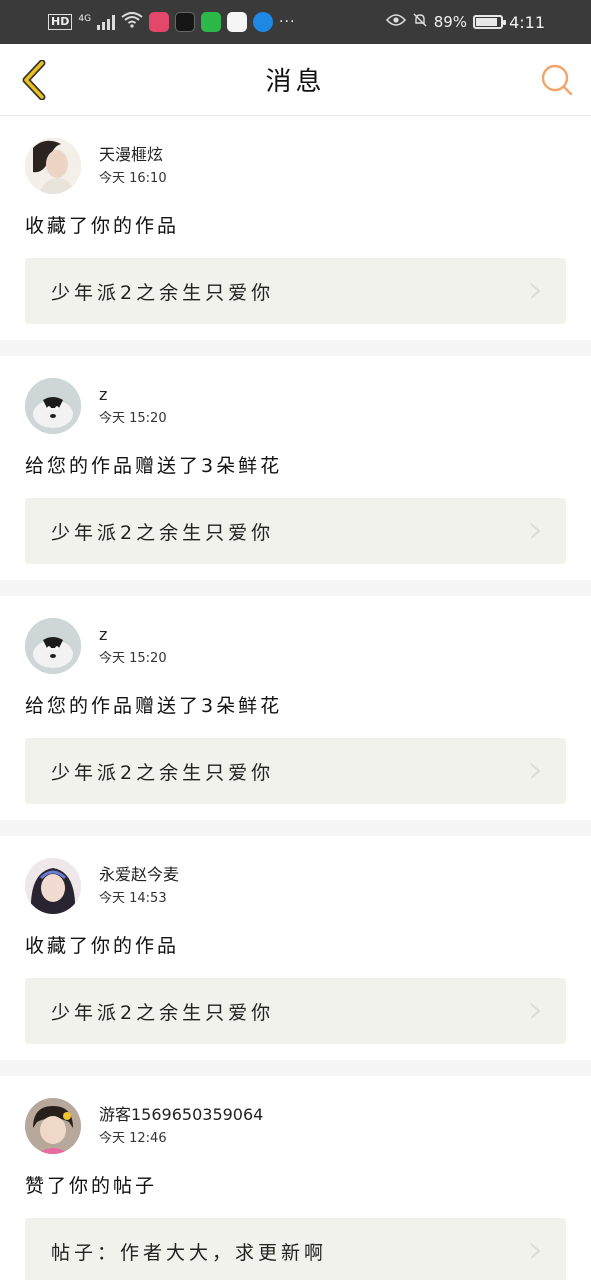 The image size is (591, 1280). Describe the element at coordinates (211, 22) in the screenshot. I see `iqiyi-icon` at that location.